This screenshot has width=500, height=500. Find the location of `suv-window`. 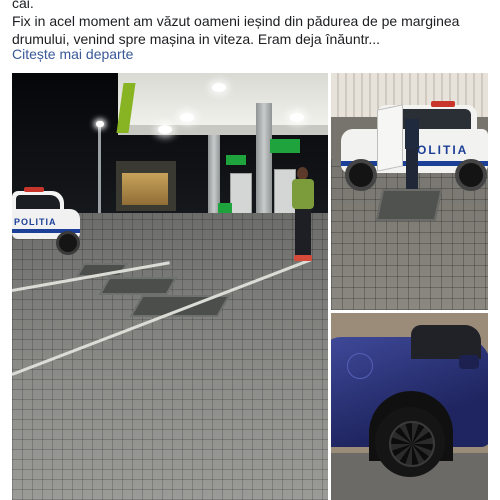

suv-window is located at coordinates (446, 342).